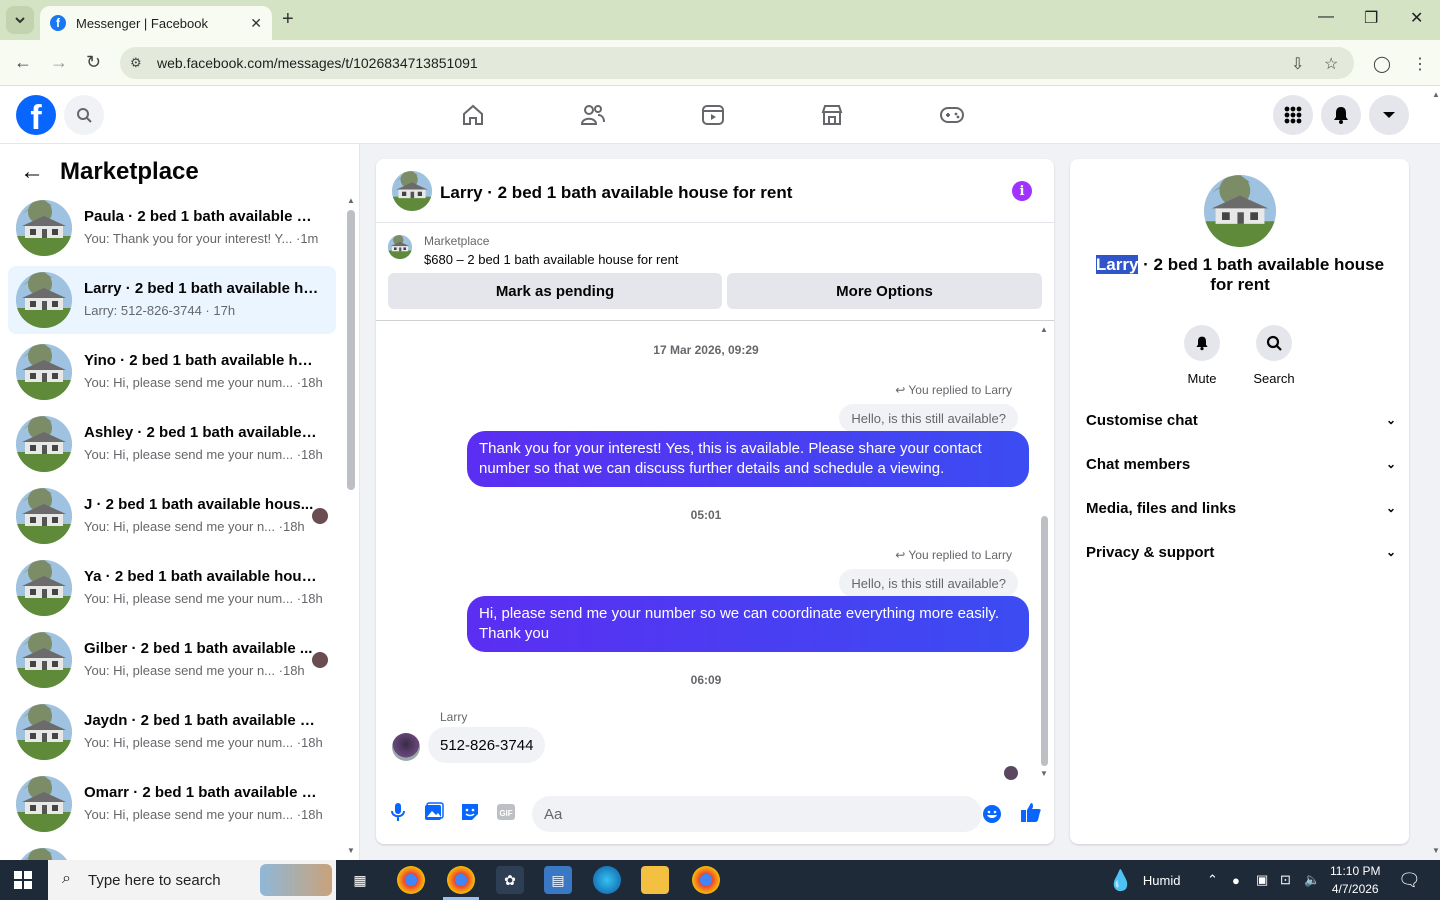 This screenshot has height=900, width=1440. What do you see at coordinates (109, 172) in the screenshot?
I see `sidebar-header: ← Marketplace` at bounding box center [109, 172].